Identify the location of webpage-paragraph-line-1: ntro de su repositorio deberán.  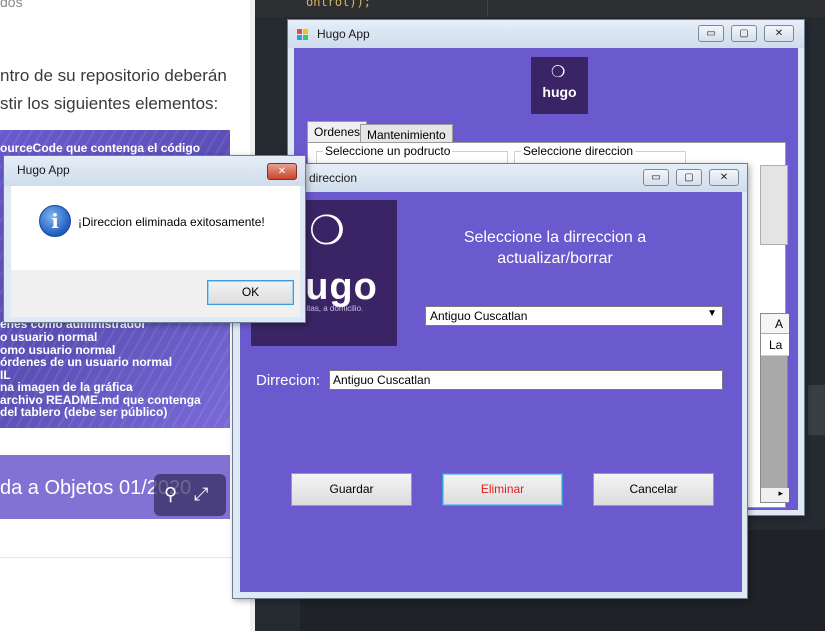
(113, 75).